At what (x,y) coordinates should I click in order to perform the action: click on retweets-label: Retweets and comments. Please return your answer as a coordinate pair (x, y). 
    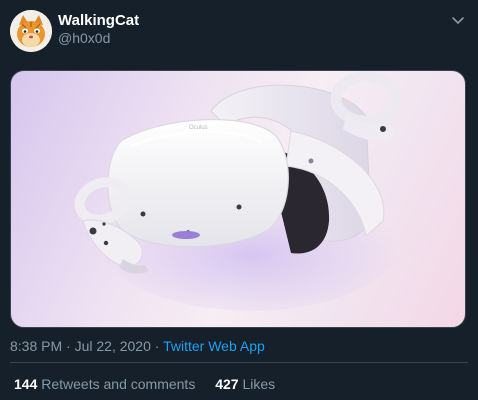
    Looking at the image, I should click on (118, 384).